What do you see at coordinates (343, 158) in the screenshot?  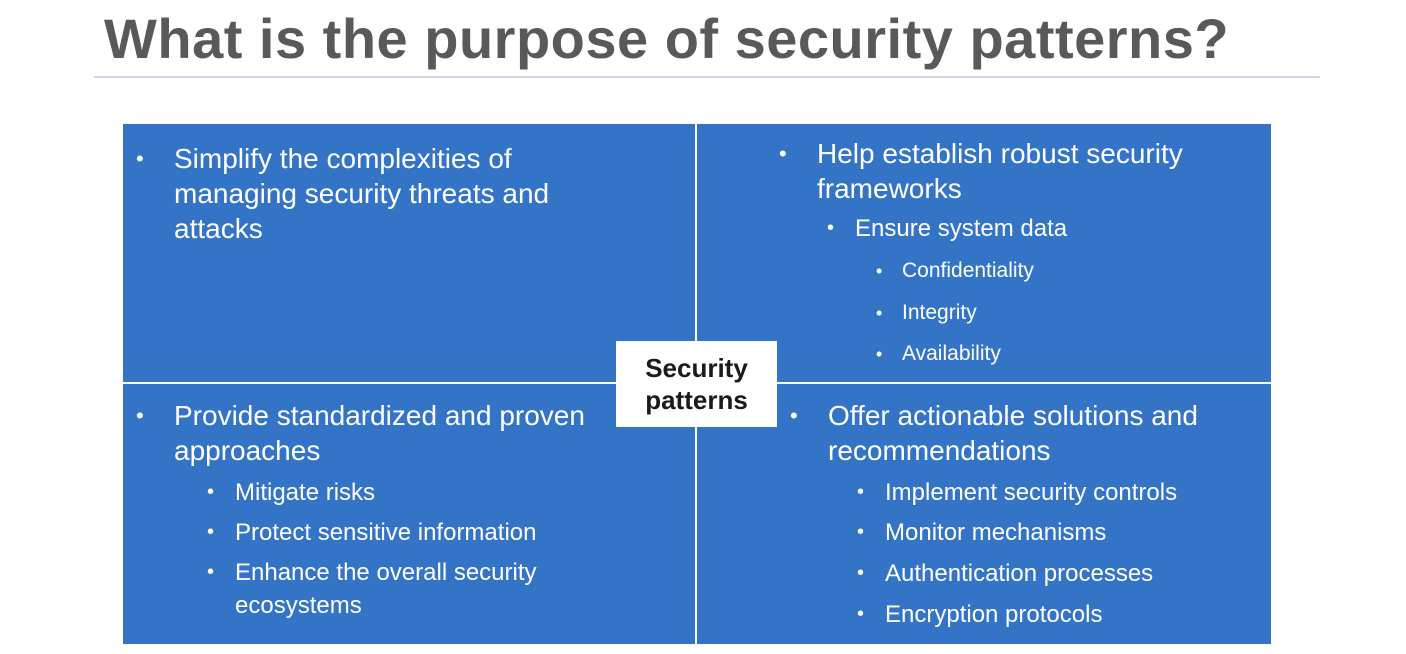 I see `bullet-text-line: Simplify the complexities of` at bounding box center [343, 158].